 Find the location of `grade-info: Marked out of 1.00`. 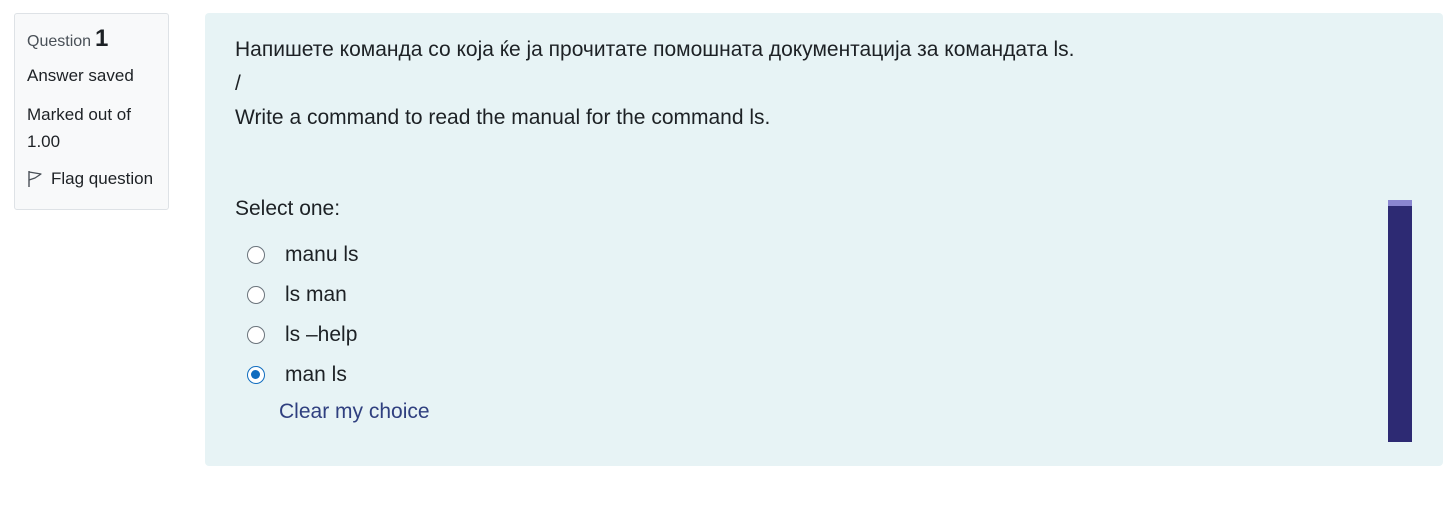

grade-info: Marked out of 1.00 is located at coordinates (79, 128).